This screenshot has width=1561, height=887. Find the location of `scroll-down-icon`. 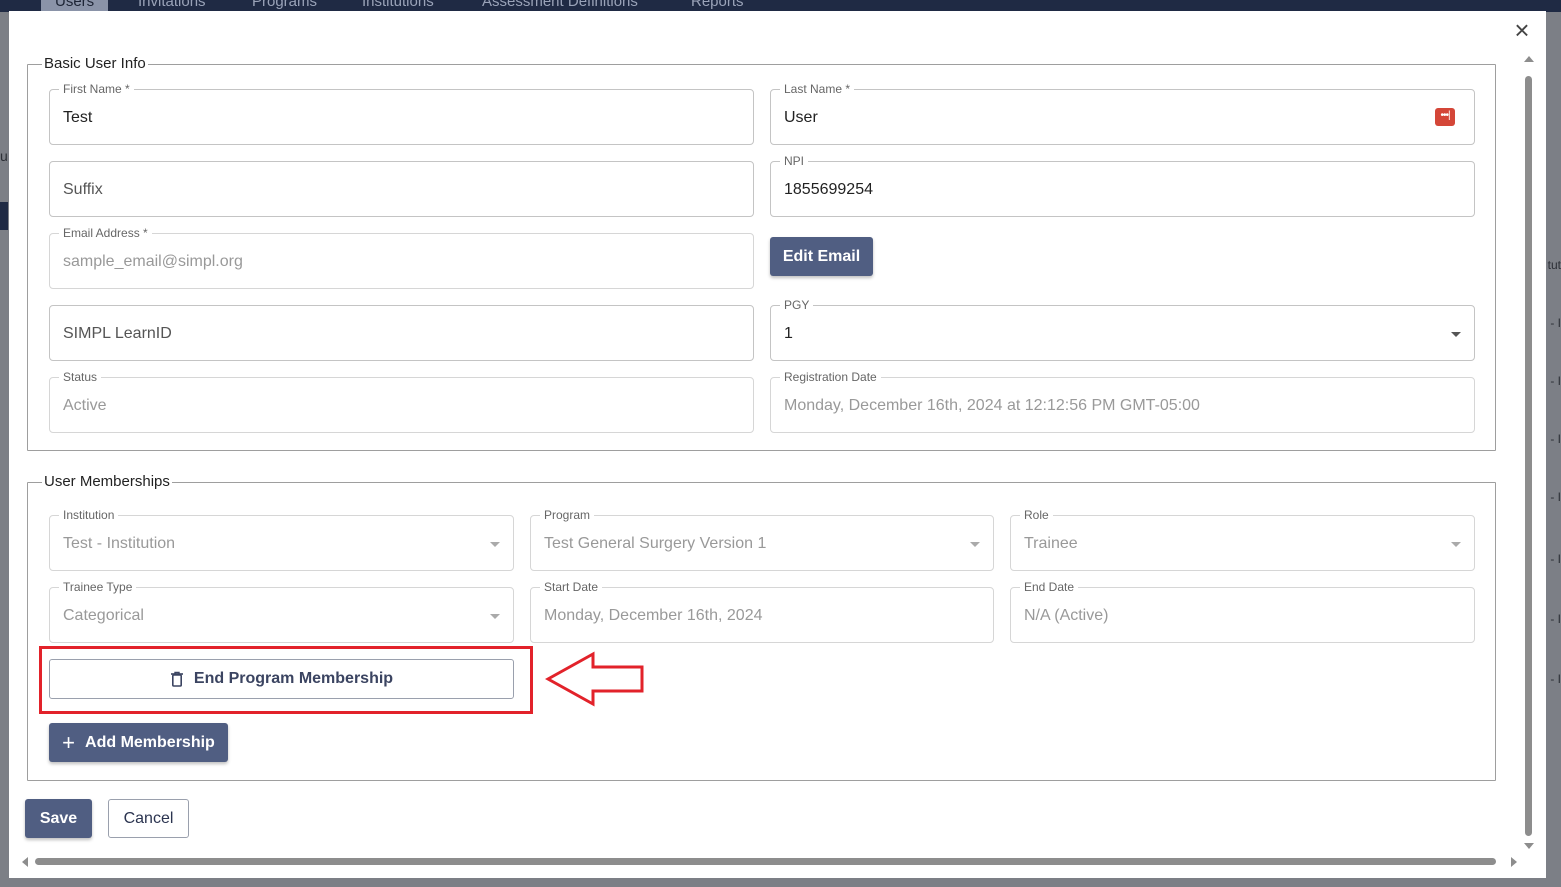

scroll-down-icon is located at coordinates (1529, 846).